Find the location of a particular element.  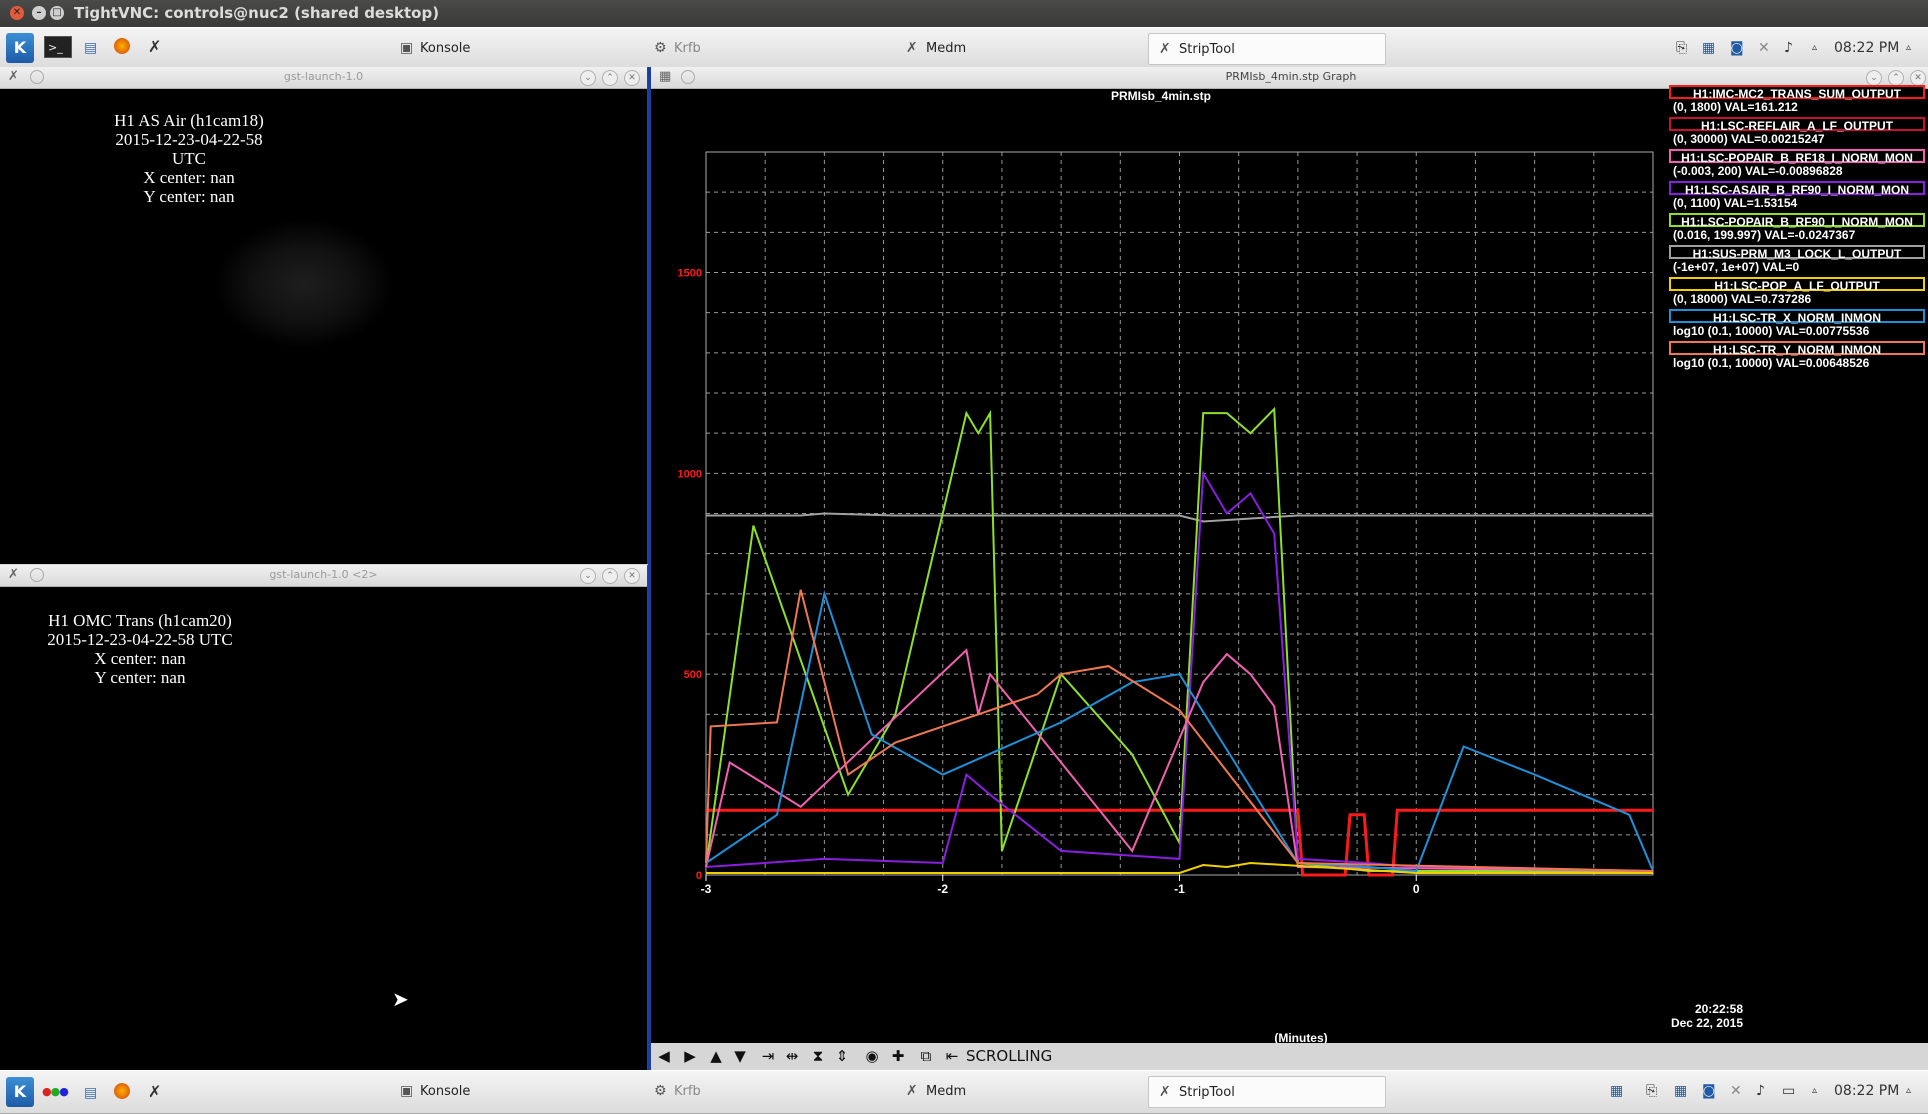

add-icon: ✚ is located at coordinates (898, 1056).